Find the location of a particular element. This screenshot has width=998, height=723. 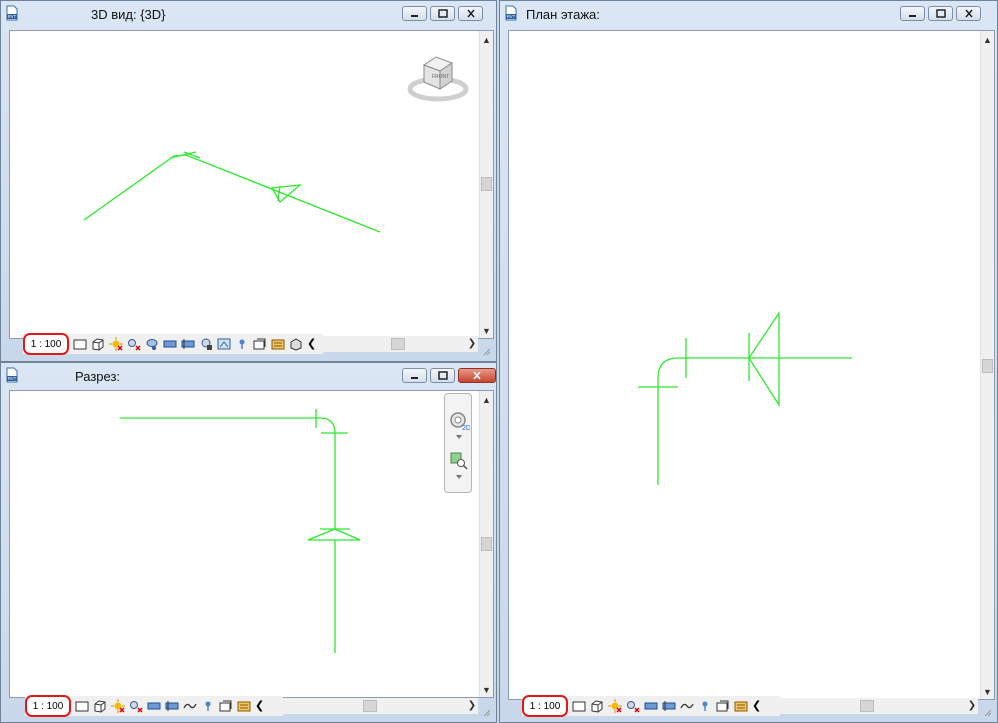

titlebar-3d-view: RVT 3D вид: {3D} is located at coordinates (248, 14).